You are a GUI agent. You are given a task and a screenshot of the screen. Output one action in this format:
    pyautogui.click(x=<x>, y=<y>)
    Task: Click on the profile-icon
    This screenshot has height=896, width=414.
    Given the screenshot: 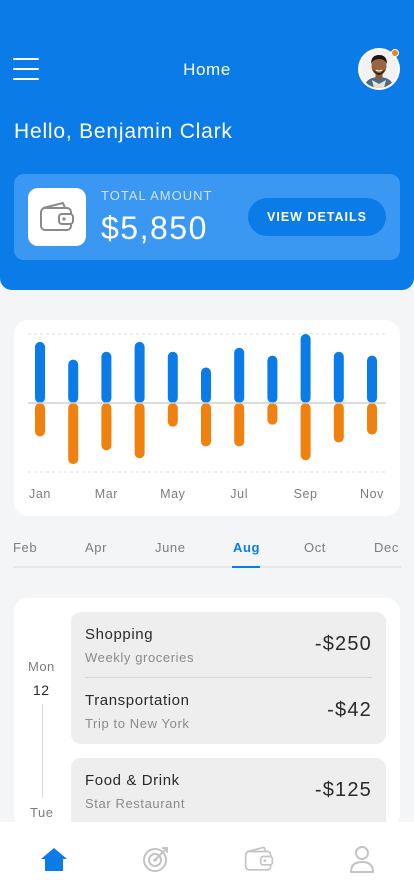 What is the action you would take?
    pyautogui.click(x=362, y=859)
    